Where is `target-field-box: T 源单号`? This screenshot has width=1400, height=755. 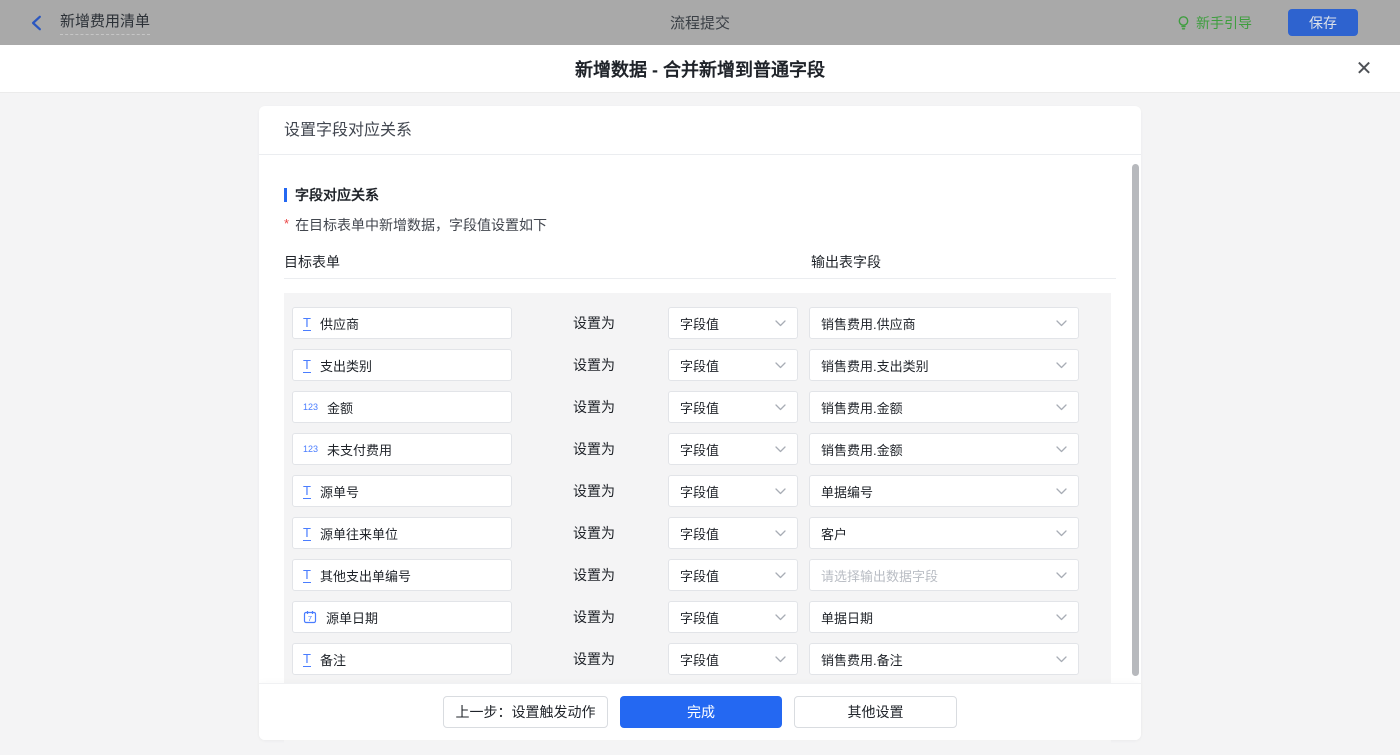 target-field-box: T 源单号 is located at coordinates (402, 491).